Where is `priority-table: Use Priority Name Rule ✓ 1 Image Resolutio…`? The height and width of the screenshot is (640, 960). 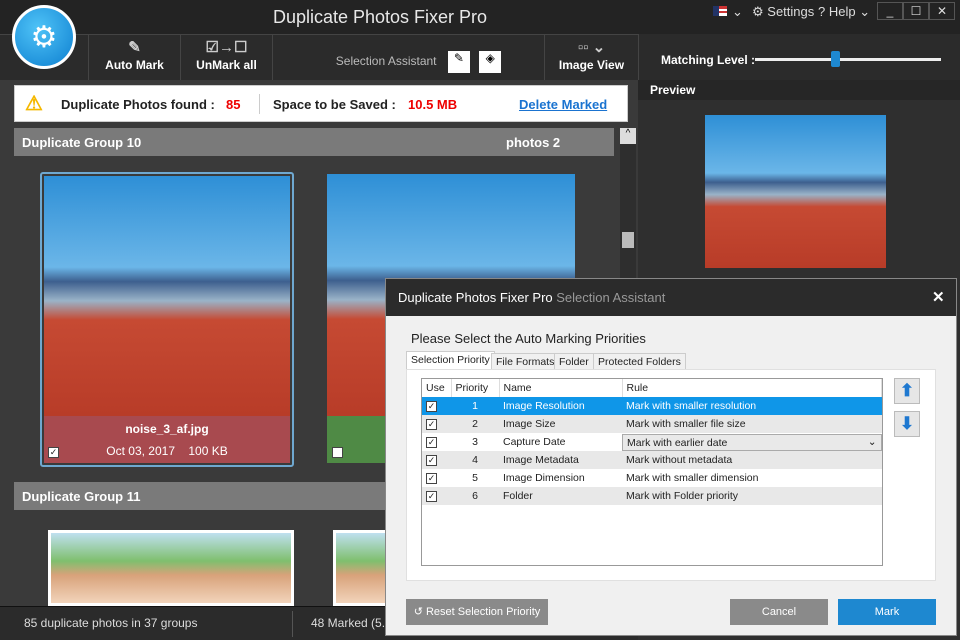
priority-table: Use Priority Name Rule ✓ 1 Image Resolutio… is located at coordinates (652, 472).